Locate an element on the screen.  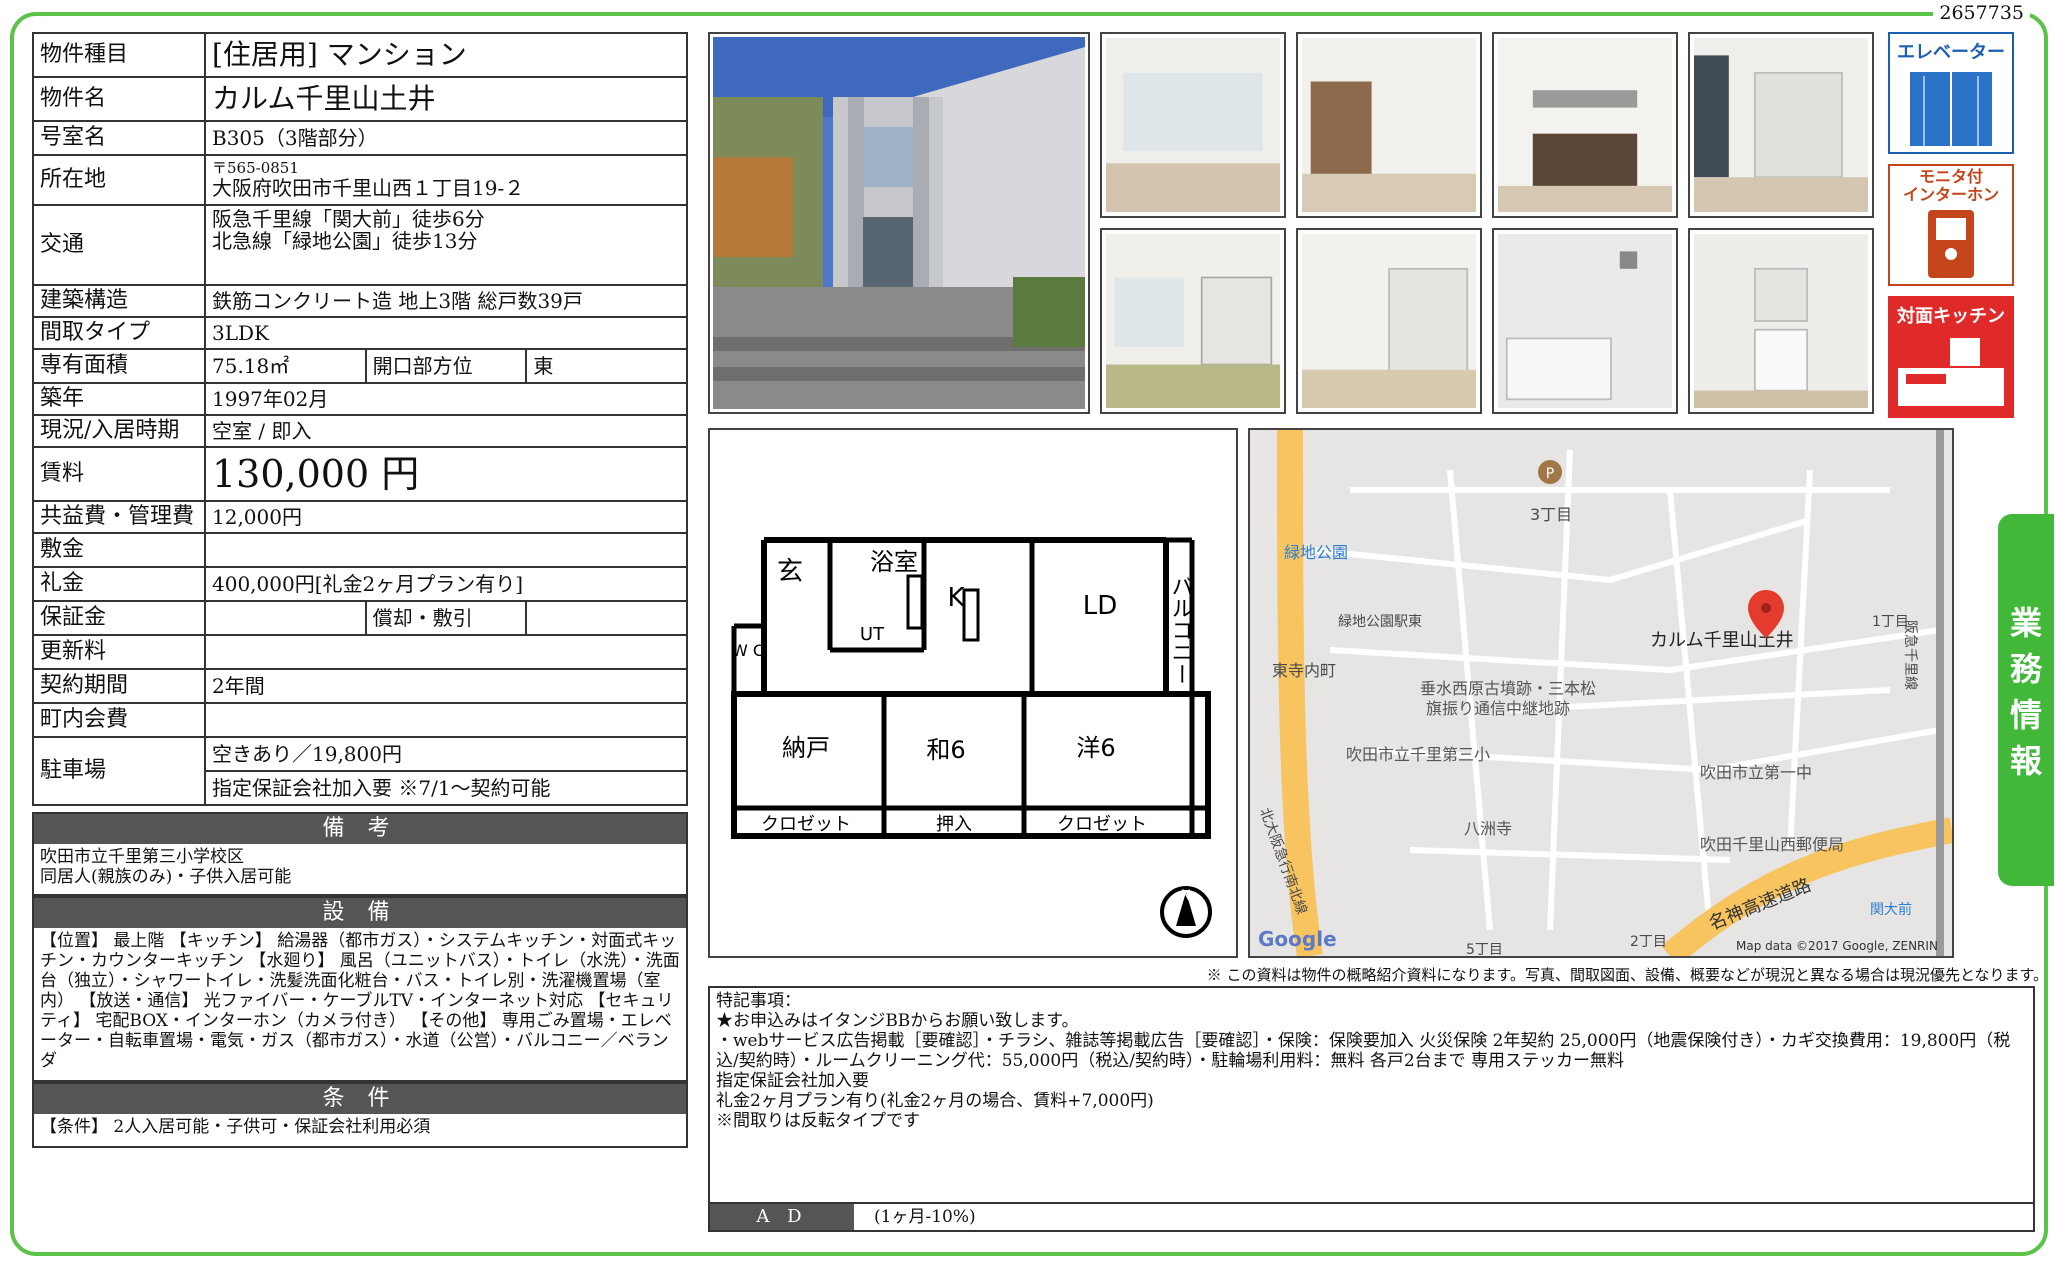
kitchen-image is located at coordinates (1585, 125).